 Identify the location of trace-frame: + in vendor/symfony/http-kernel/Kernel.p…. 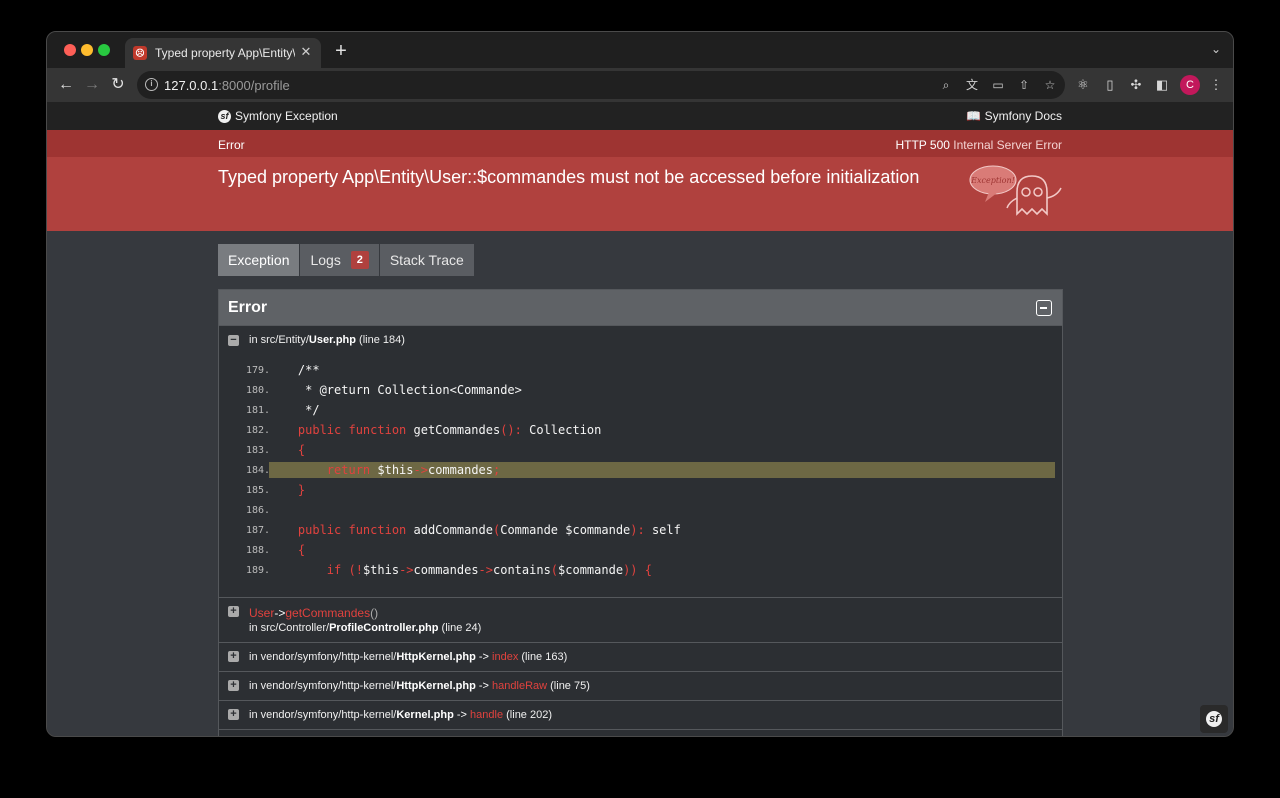
(640, 714).